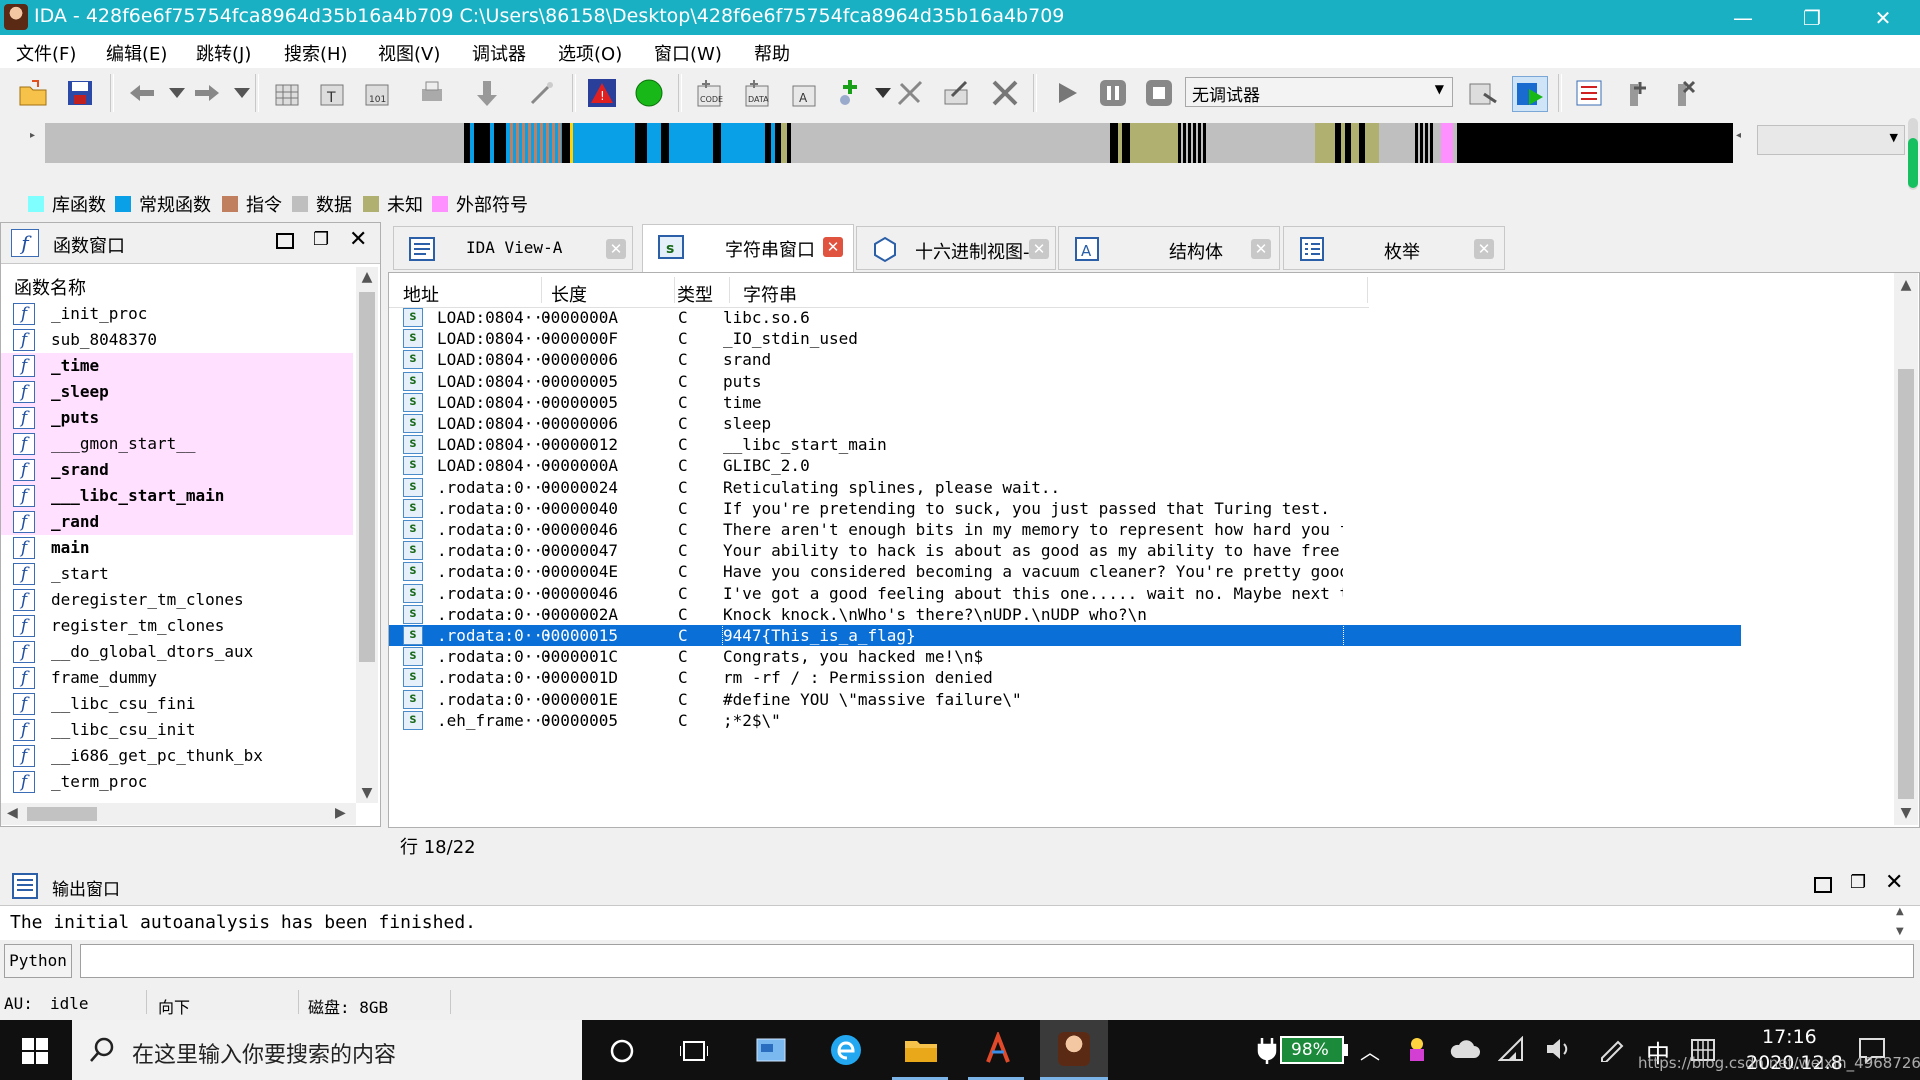 The width and height of the screenshot is (1920, 1080). What do you see at coordinates (177, 626) in the screenshot?
I see `function-list-item: f register_tm_clones` at bounding box center [177, 626].